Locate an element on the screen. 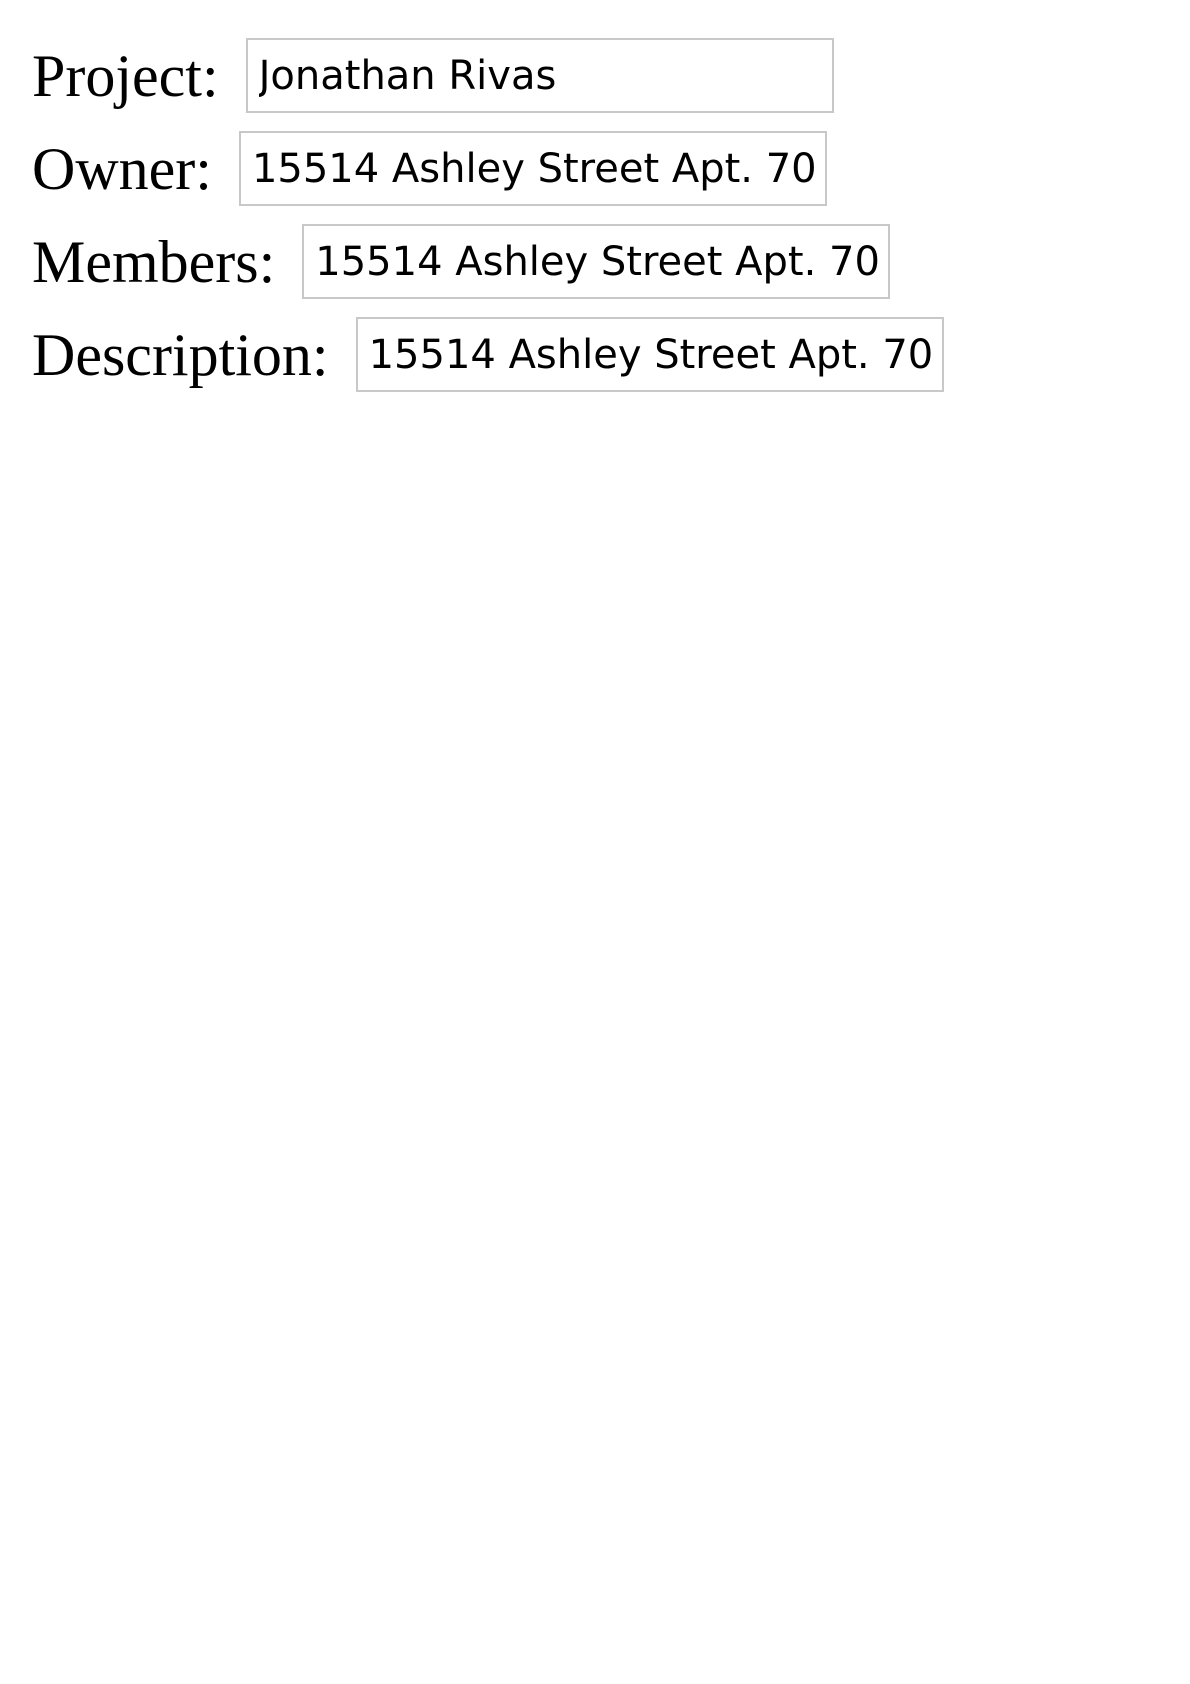  description-label: Description: is located at coordinates (180, 354).